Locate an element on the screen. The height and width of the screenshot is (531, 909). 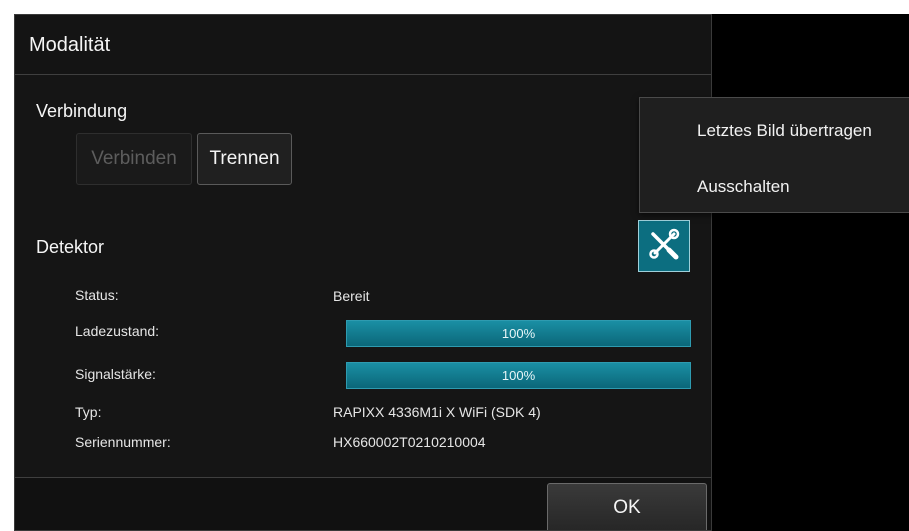
serial-value: HX660002T0210210004 is located at coordinates (409, 442).